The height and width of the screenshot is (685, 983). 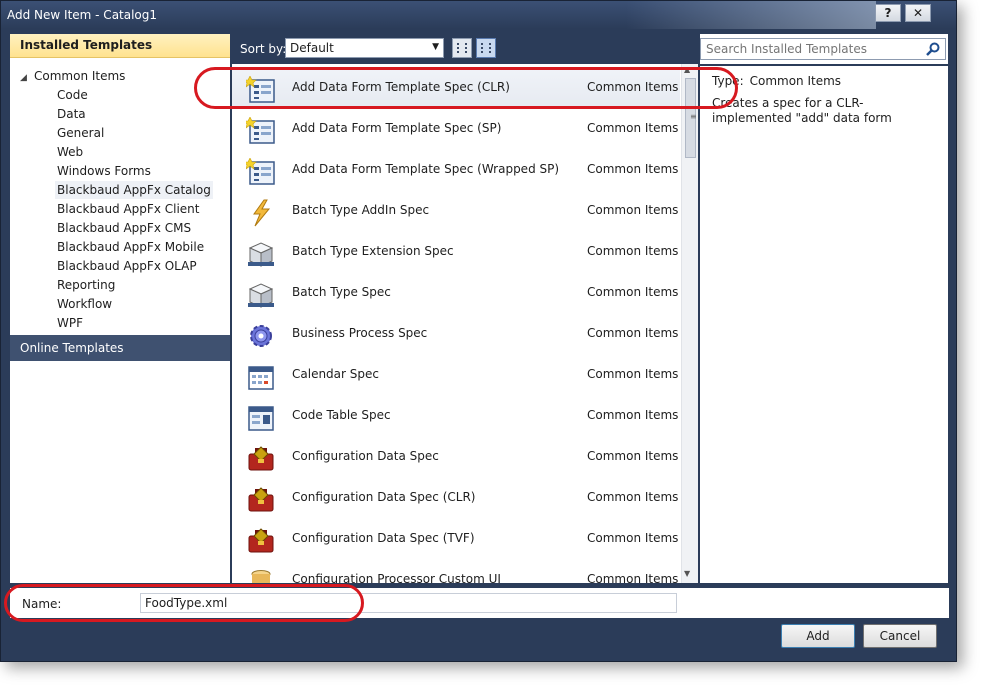 I want to click on tree-item-code: Code, so click(x=72, y=95).